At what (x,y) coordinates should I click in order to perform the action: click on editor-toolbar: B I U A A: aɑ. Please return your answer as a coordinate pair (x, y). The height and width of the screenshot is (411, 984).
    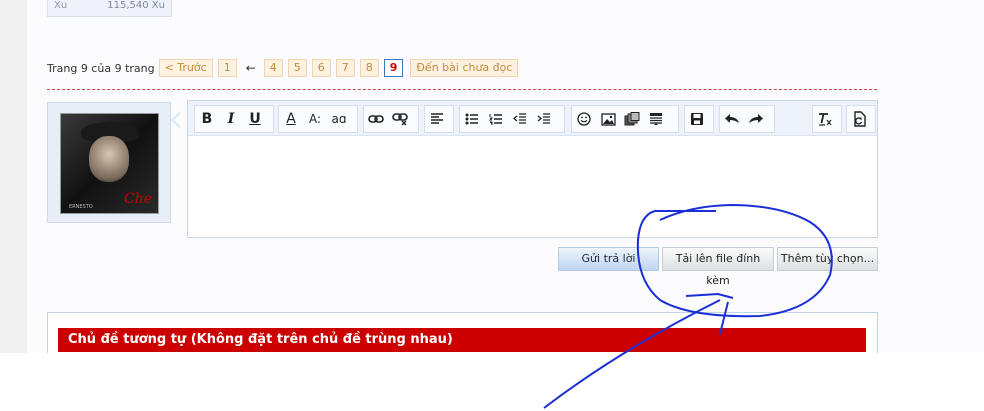
    Looking at the image, I should click on (532, 118).